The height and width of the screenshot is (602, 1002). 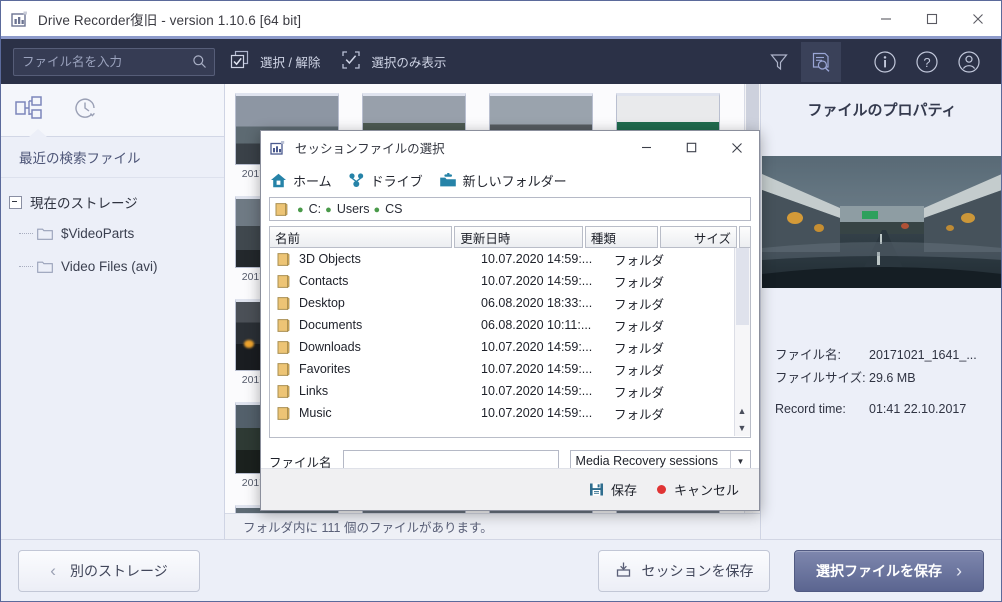 What do you see at coordinates (29, 110) in the screenshot?
I see `sidebar-item-structure` at bounding box center [29, 110].